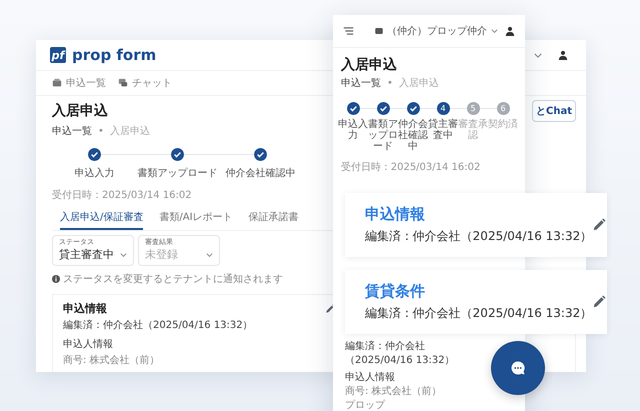  I want to click on chat-icon, so click(123, 83).